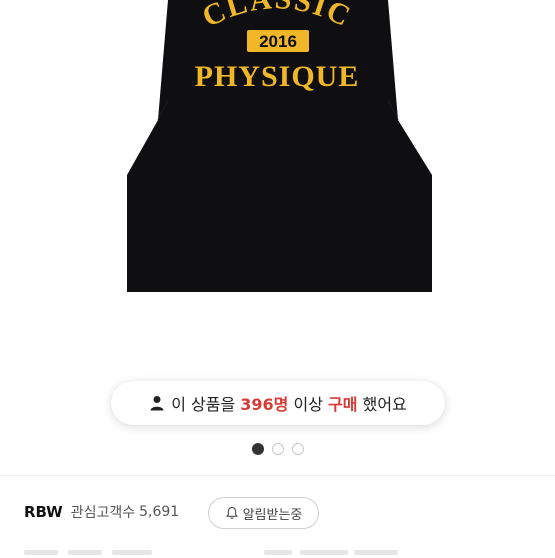 The image size is (555, 558). I want to click on banner-middle: 이상, so click(308, 404).